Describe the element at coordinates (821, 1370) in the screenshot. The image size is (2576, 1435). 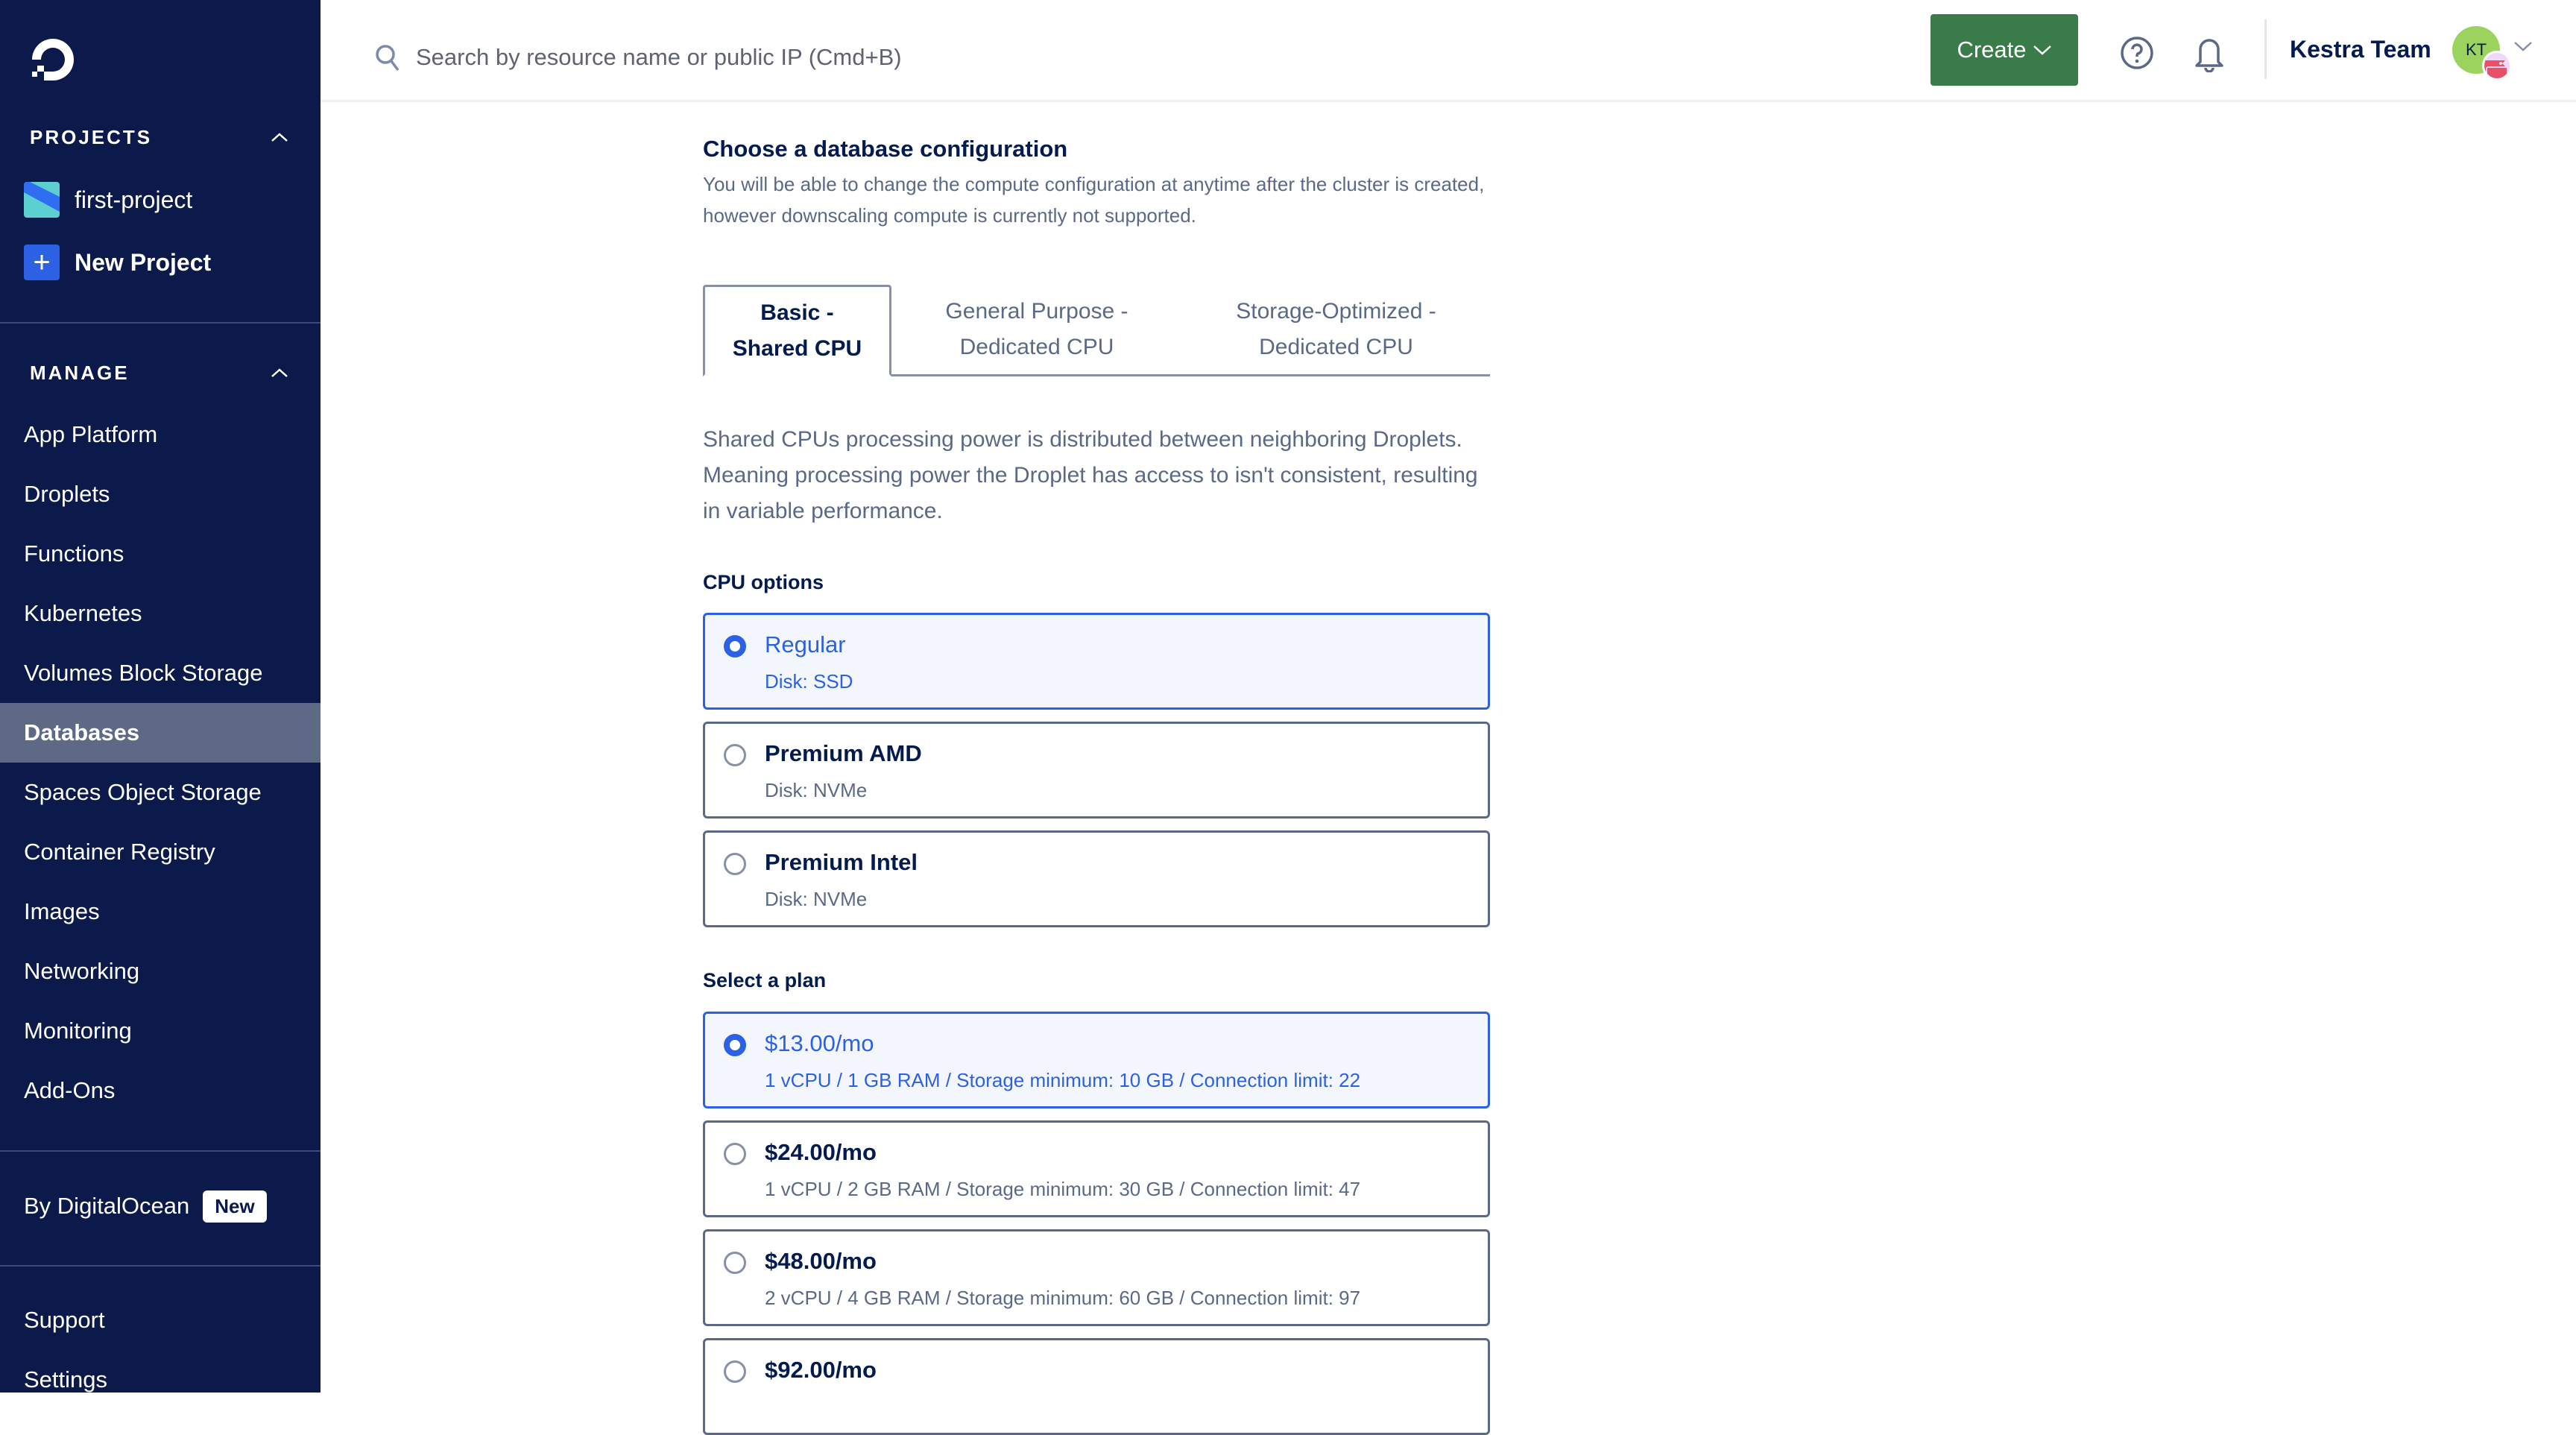
I see `plan-price: $92.00/mo` at that location.